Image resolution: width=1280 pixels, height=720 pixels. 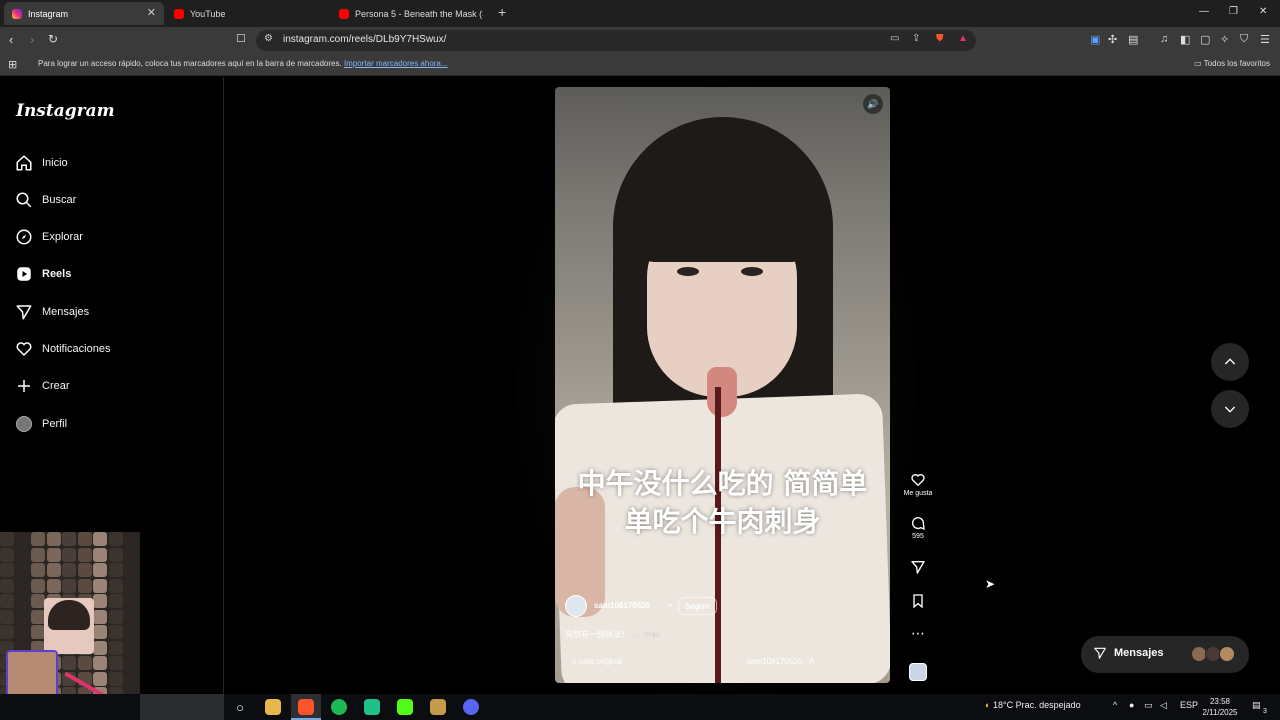 I want to click on nav-item-notificaciones: Notificaciones, so click(x=62, y=349).